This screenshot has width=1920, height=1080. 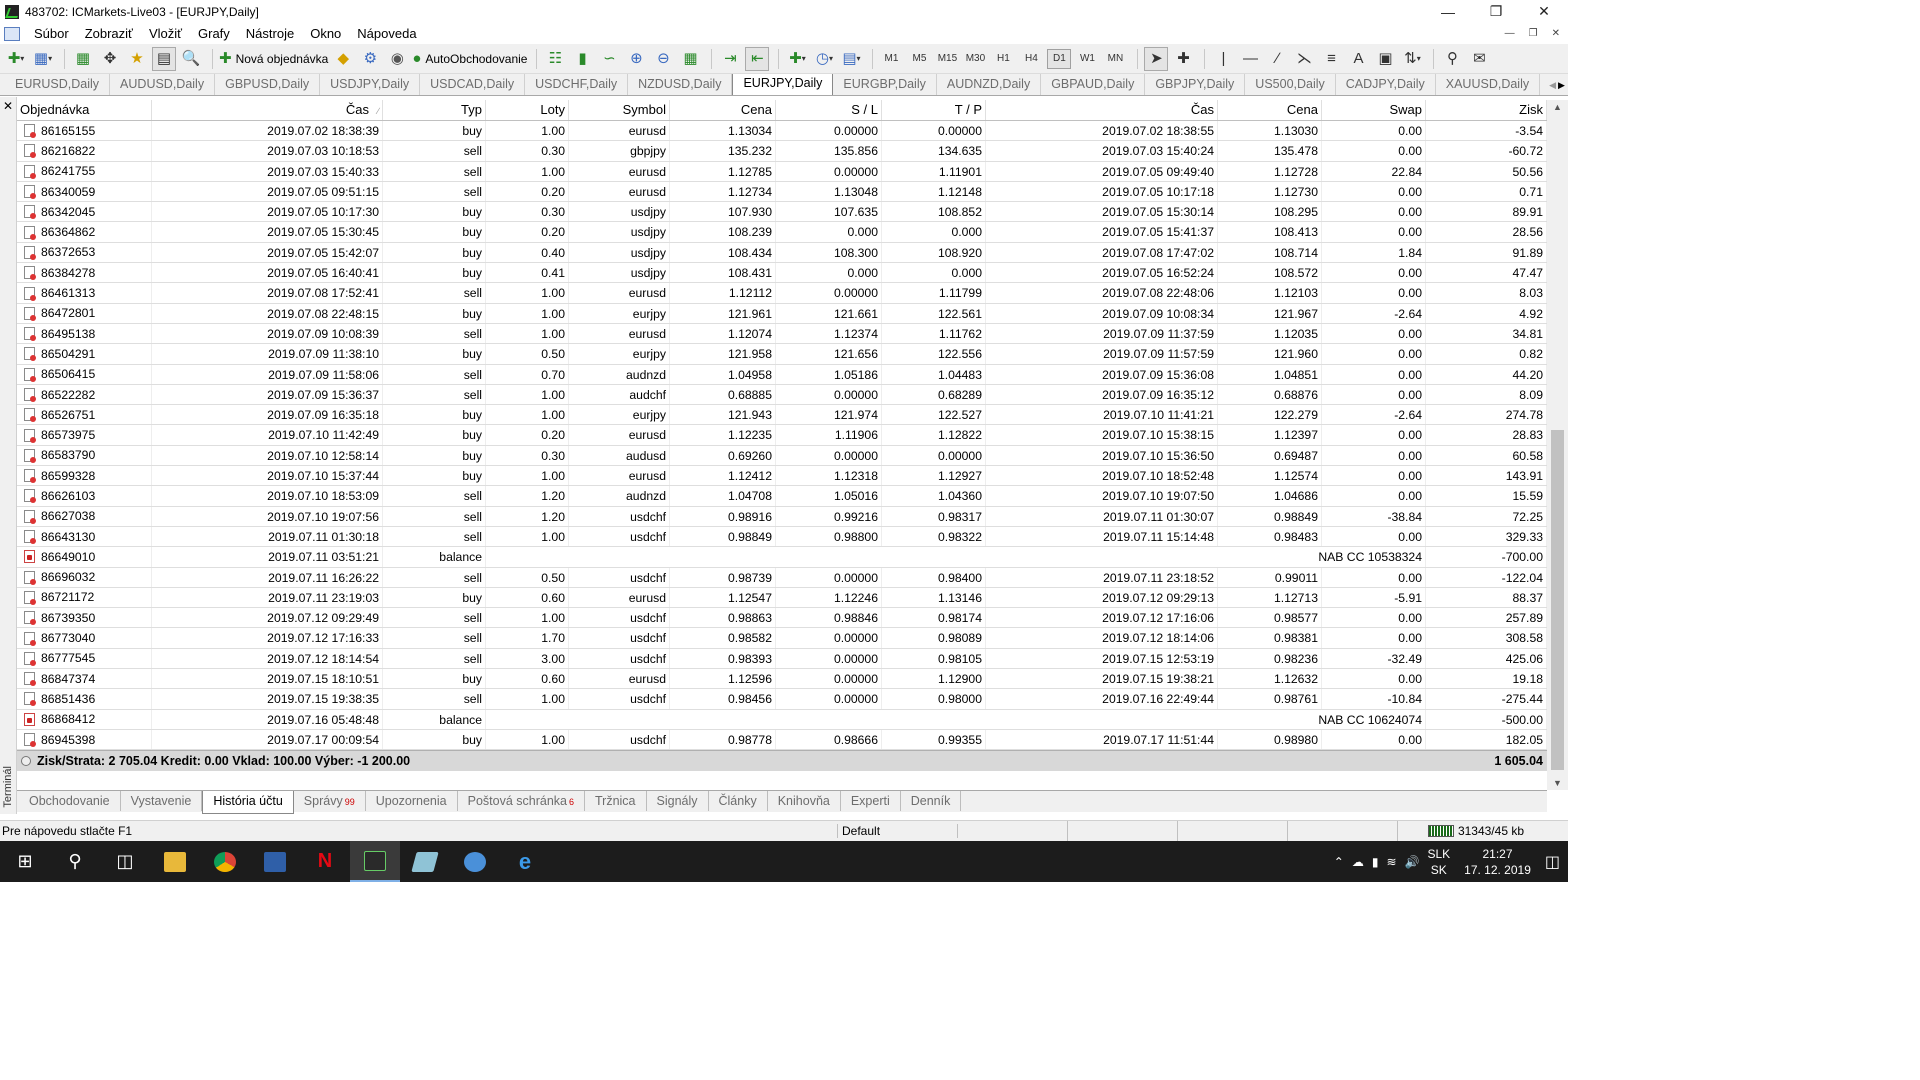 What do you see at coordinates (1087, 58) in the screenshot?
I see `timeframe-w1-button: W1` at bounding box center [1087, 58].